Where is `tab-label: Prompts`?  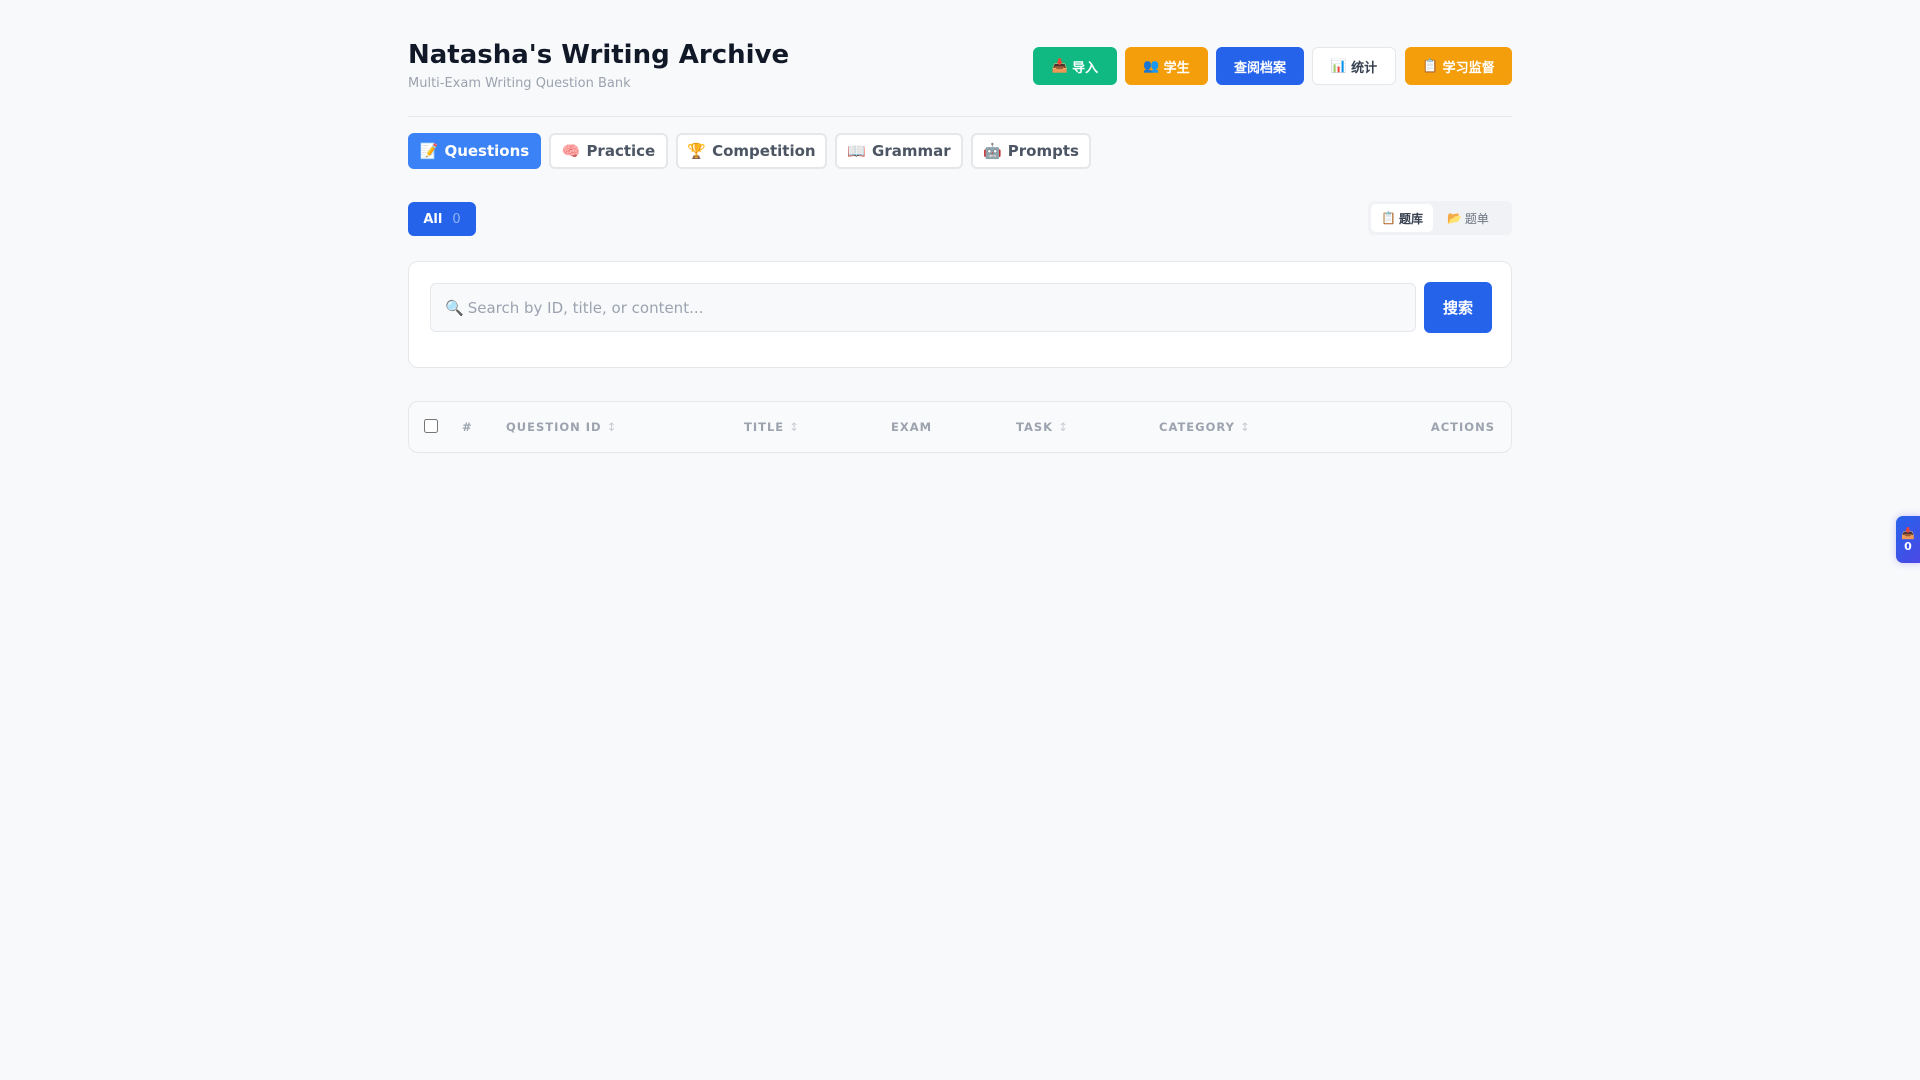 tab-label: Prompts is located at coordinates (1043, 151).